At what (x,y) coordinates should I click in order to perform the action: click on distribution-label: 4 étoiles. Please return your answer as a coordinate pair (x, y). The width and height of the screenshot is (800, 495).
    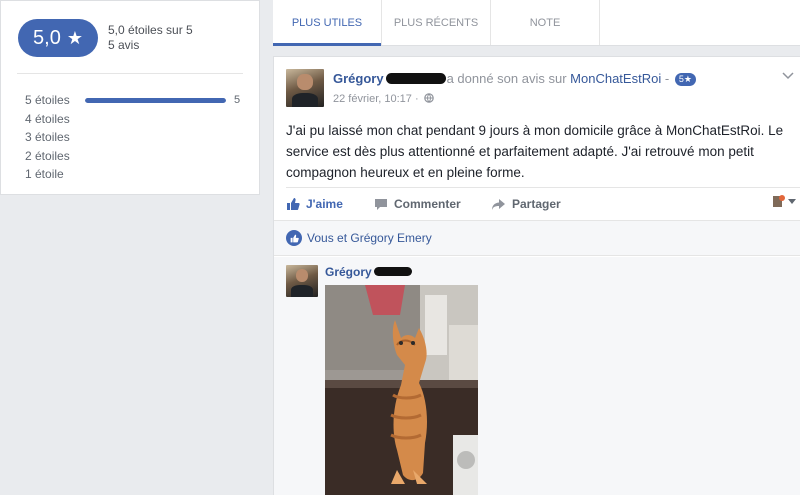
    Looking at the image, I should click on (47, 118).